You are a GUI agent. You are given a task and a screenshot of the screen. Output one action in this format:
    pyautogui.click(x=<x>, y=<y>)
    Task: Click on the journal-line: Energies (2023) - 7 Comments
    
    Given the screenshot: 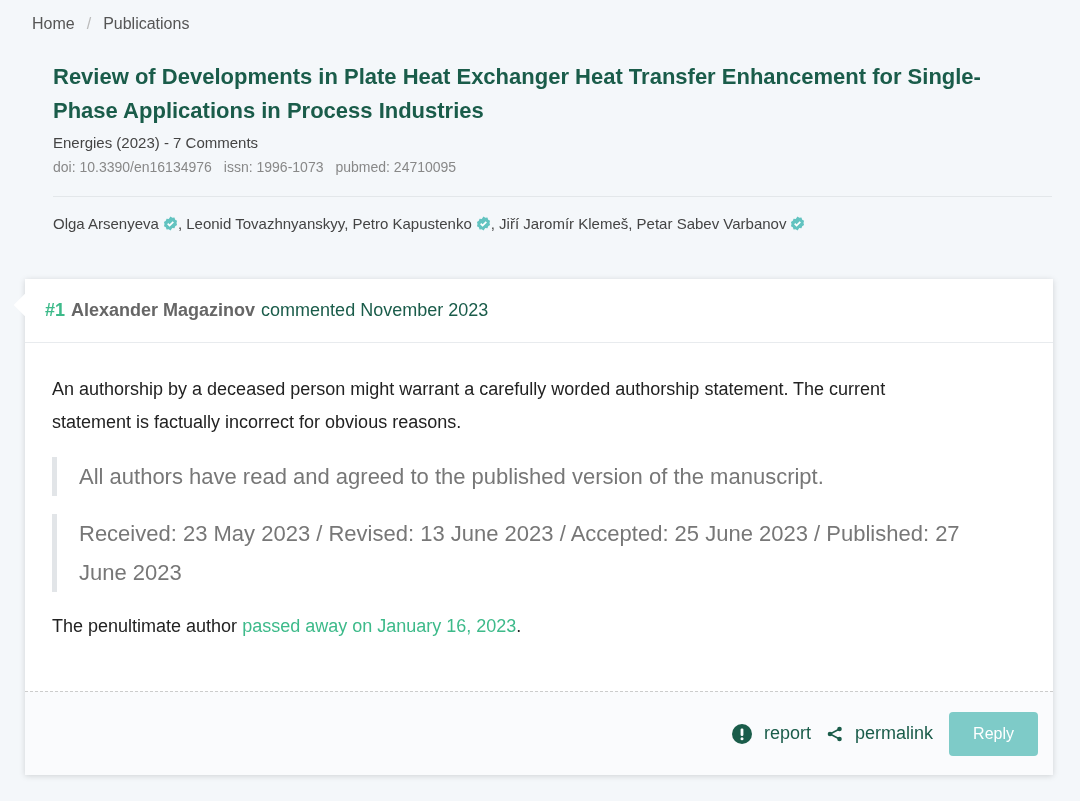 What is the action you would take?
    pyautogui.click(x=156, y=143)
    